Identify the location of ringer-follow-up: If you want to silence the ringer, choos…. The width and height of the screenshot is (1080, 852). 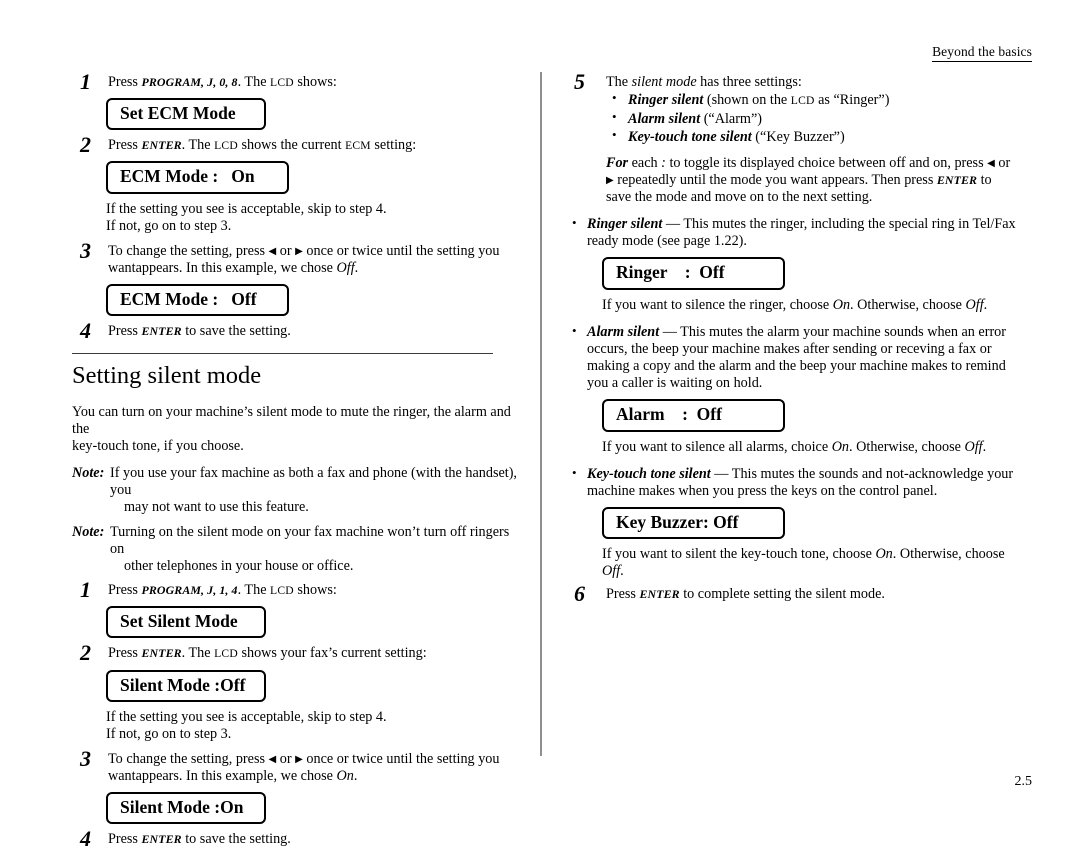
(811, 305).